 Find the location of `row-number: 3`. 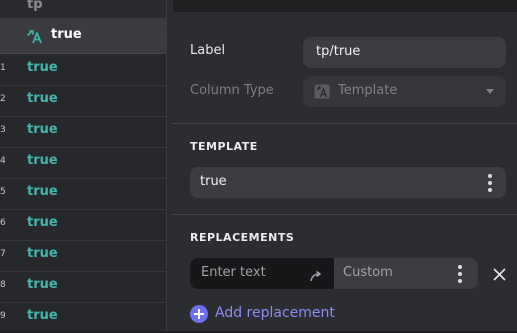

row-number: 3 is located at coordinates (3, 130).